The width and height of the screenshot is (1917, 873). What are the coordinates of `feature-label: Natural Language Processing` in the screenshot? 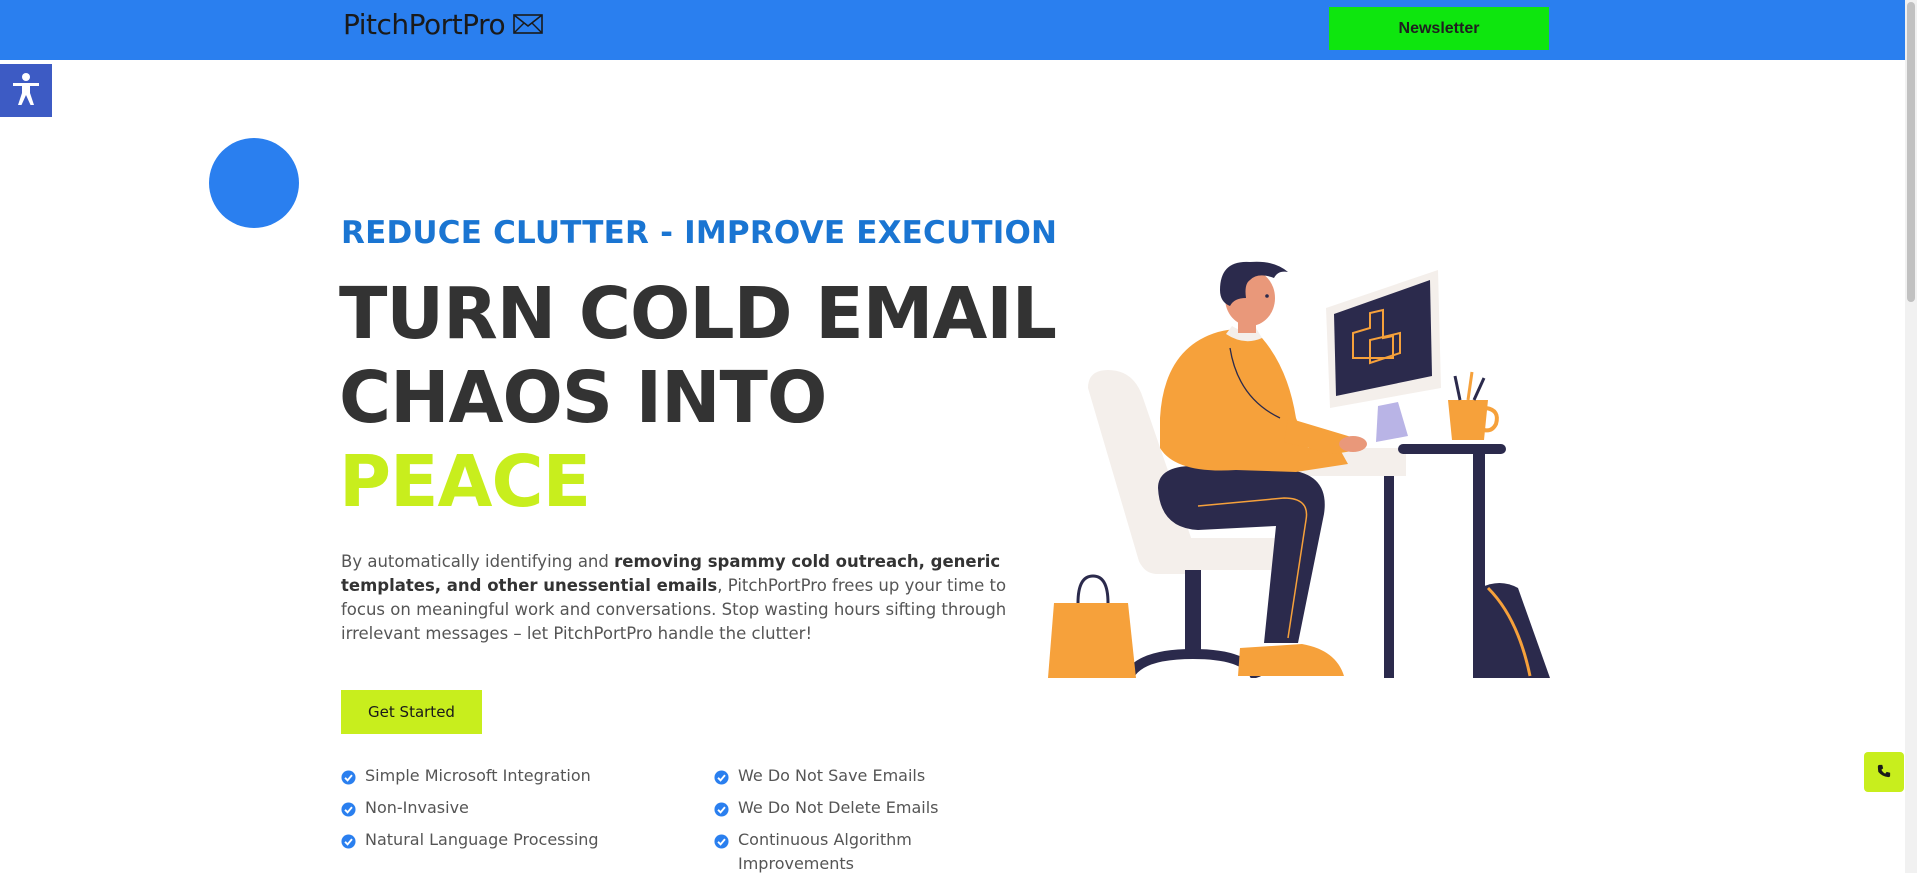 It's located at (482, 839).